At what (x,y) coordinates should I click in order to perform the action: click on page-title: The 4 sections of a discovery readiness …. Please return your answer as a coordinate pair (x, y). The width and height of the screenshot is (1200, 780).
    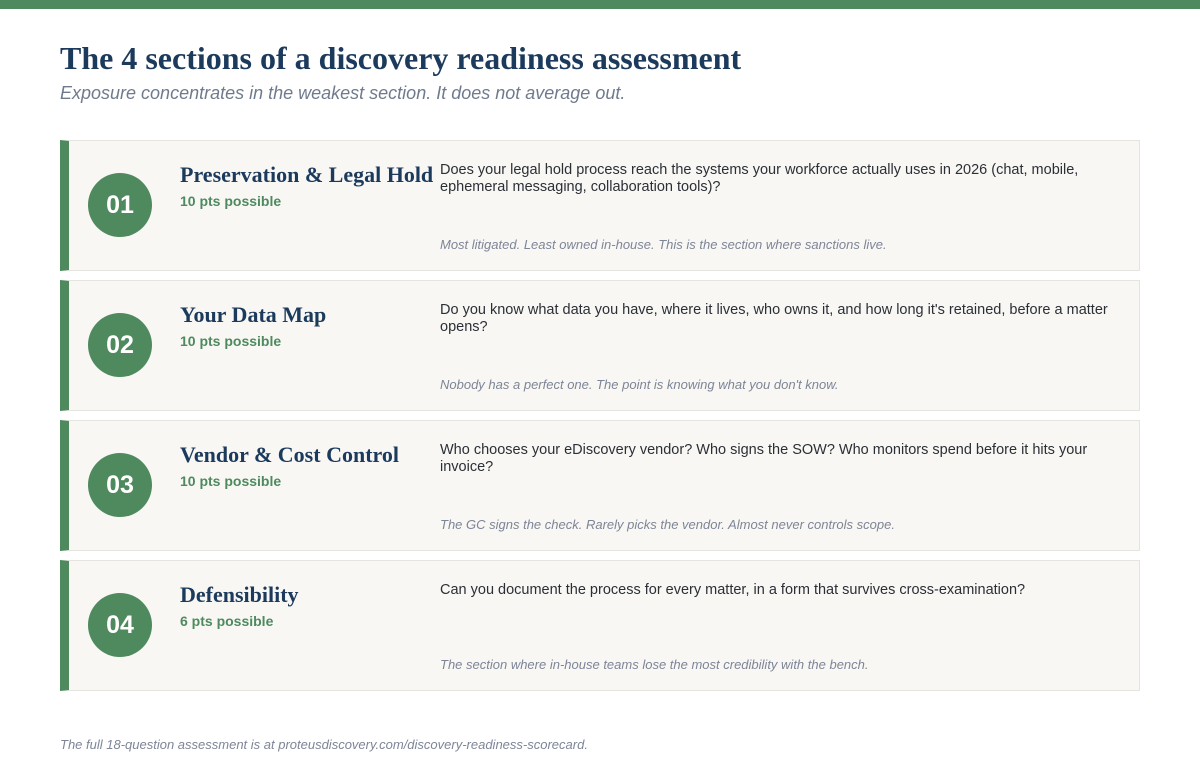
    Looking at the image, I should click on (401, 58).